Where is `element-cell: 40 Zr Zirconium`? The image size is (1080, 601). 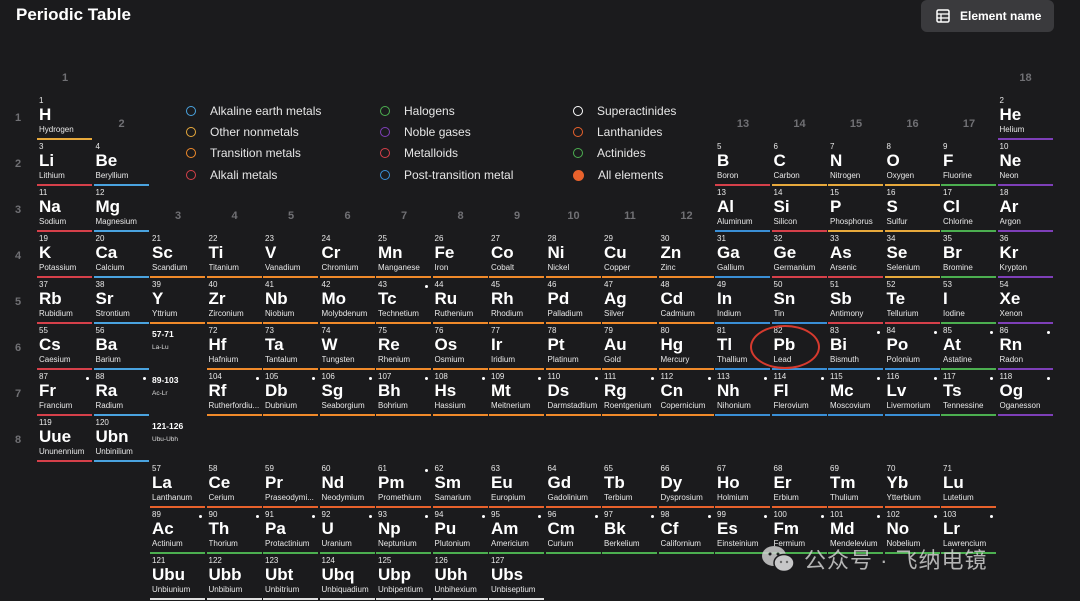
element-cell: 40 Zr Zirconium is located at coordinates (234, 301).